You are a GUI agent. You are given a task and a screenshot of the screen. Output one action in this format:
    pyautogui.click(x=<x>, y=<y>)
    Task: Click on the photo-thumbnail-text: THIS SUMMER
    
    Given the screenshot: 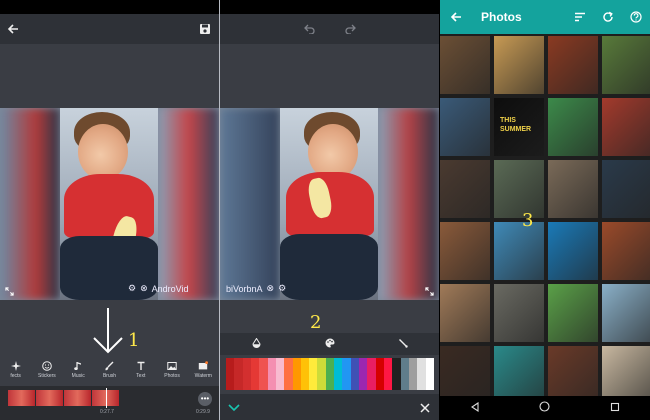 What is the action you would take?
    pyautogui.click(x=516, y=125)
    